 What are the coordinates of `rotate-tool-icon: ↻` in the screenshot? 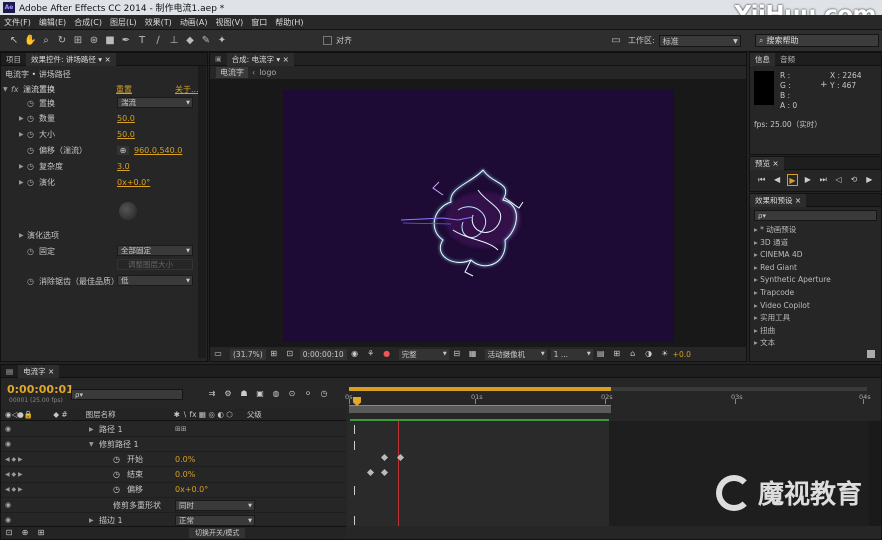 It's located at (62, 41).